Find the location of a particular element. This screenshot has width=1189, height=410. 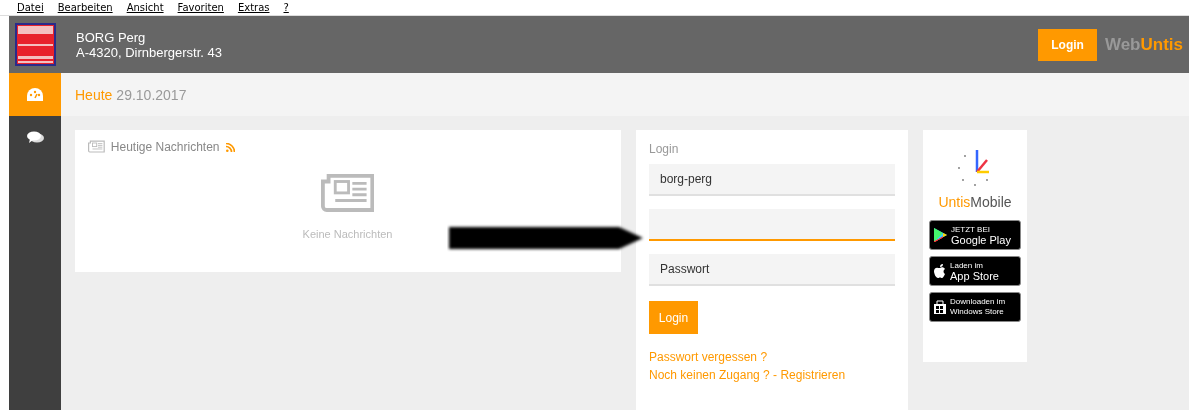

menu-item: Extras is located at coordinates (253, 7).